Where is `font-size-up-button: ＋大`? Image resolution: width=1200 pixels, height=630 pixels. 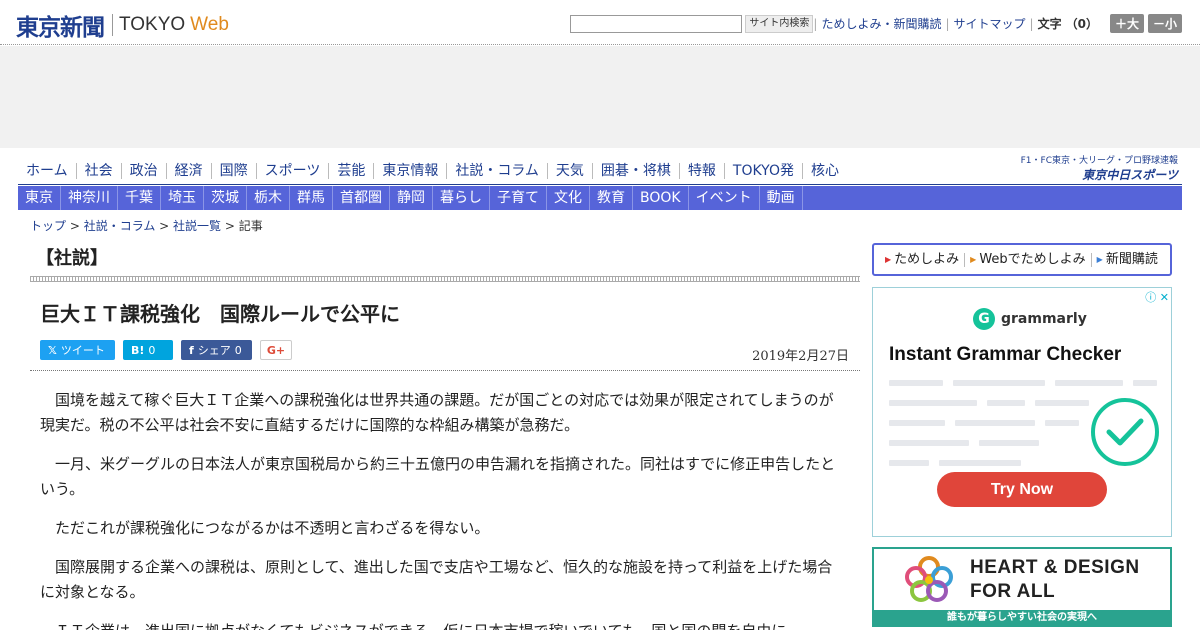
font-size-up-button: ＋大 is located at coordinates (1126, 23).